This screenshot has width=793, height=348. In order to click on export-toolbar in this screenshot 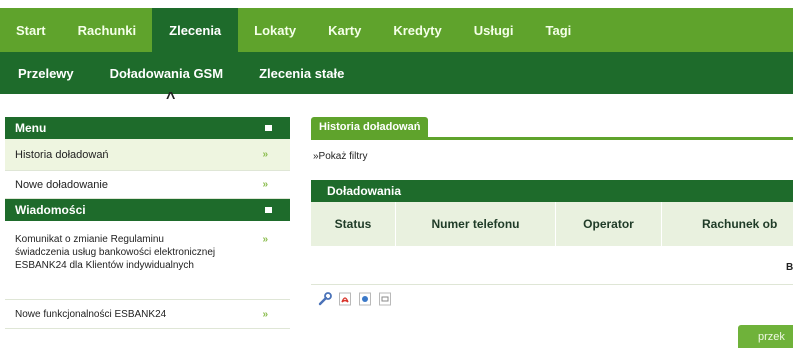, I will do `click(355, 299)`.